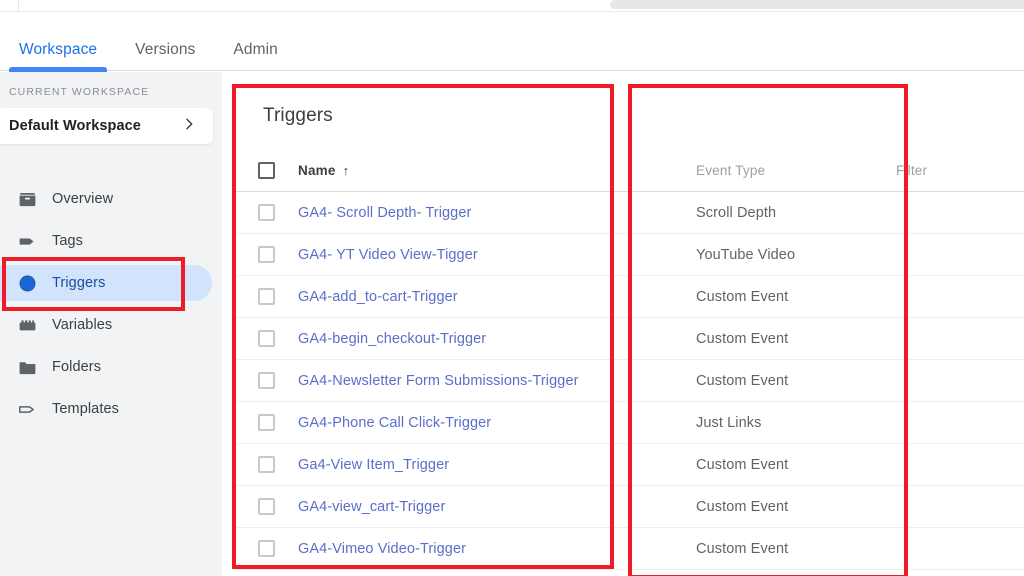 This screenshot has width=1024, height=576. Describe the element at coordinates (346, 170) in the screenshot. I see `sort-ascending-icon: ↑` at that location.